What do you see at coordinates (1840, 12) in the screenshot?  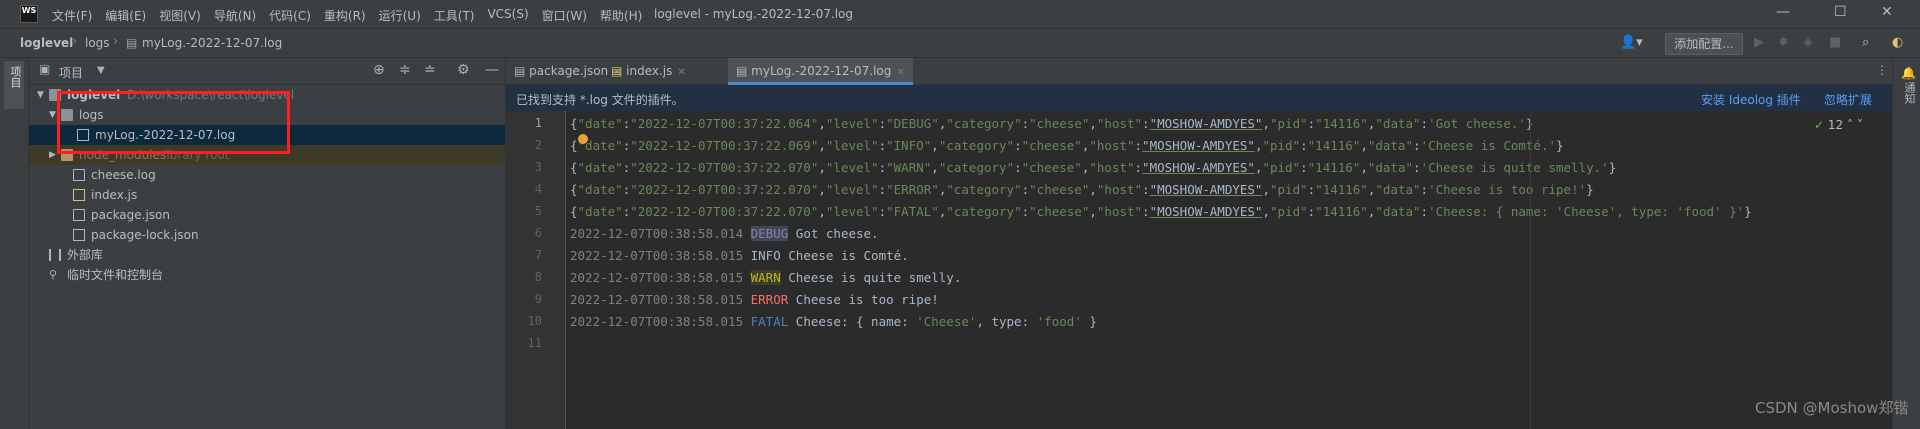 I see `maximize-icon: ☐` at bounding box center [1840, 12].